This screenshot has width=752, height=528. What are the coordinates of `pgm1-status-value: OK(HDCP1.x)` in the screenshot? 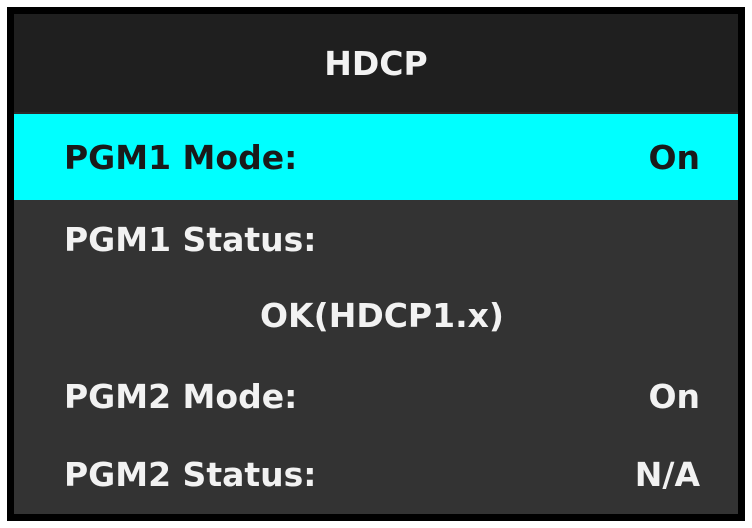 It's located at (382, 315).